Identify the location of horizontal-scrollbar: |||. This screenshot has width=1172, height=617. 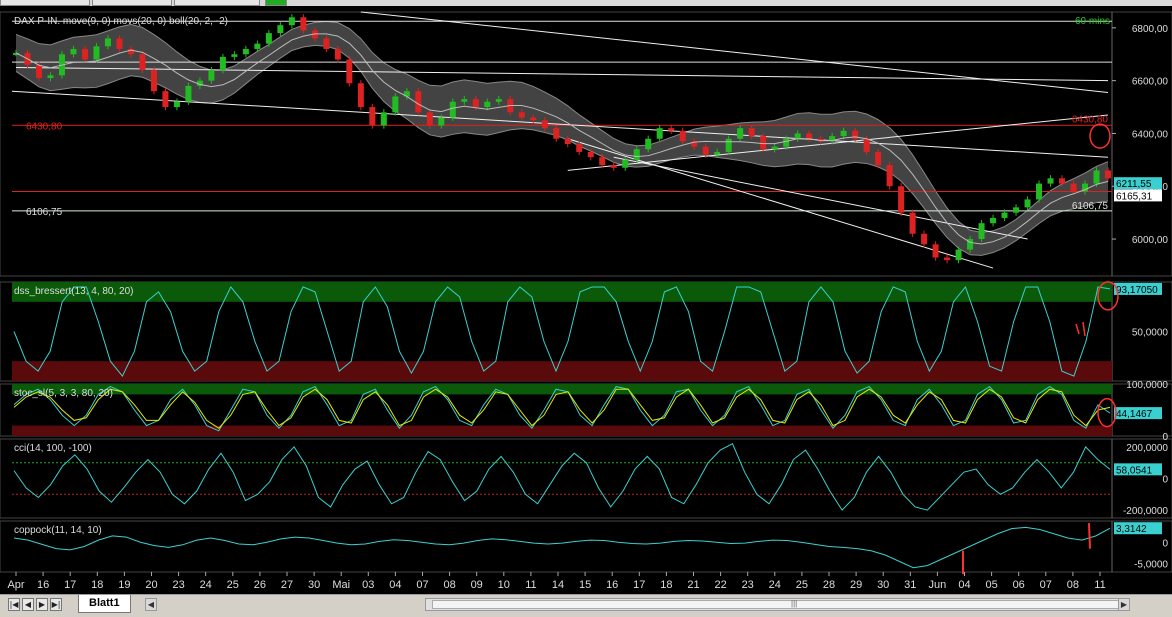
(777, 604).